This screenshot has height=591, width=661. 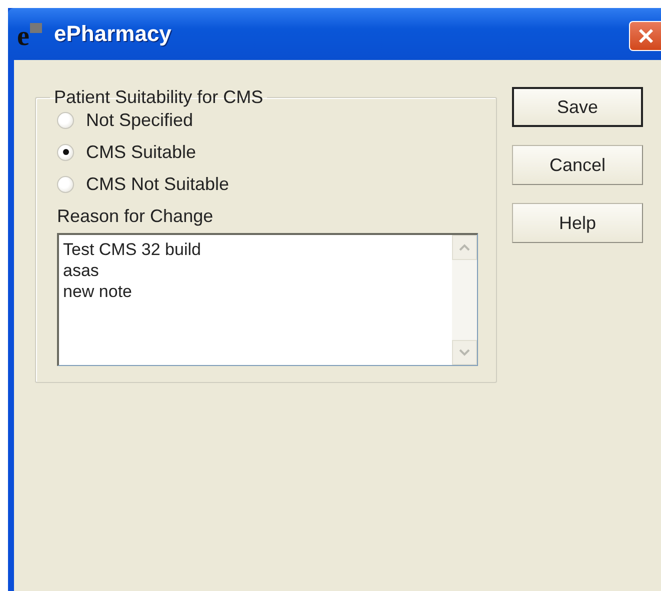 What do you see at coordinates (577, 223) in the screenshot?
I see `dialog-button: Help` at bounding box center [577, 223].